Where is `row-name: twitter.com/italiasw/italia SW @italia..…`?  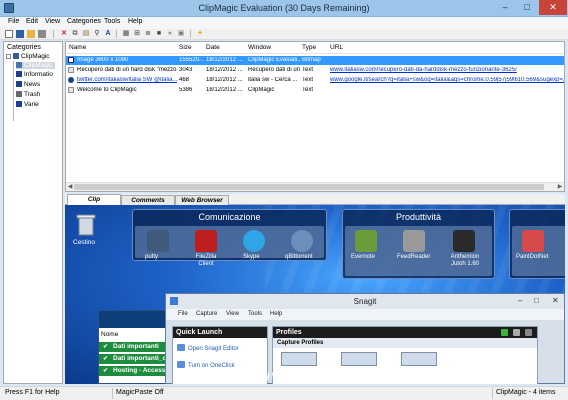
row-name: twitter.com/italiasw/italia SW @italia..… is located at coordinates (127, 80).